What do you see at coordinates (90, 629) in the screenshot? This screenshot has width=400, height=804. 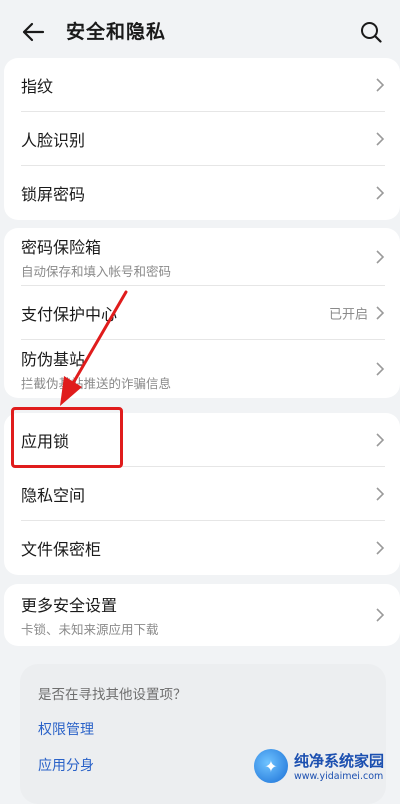 I see `item-sublabel: 卡锁、未知来源应用下载` at bounding box center [90, 629].